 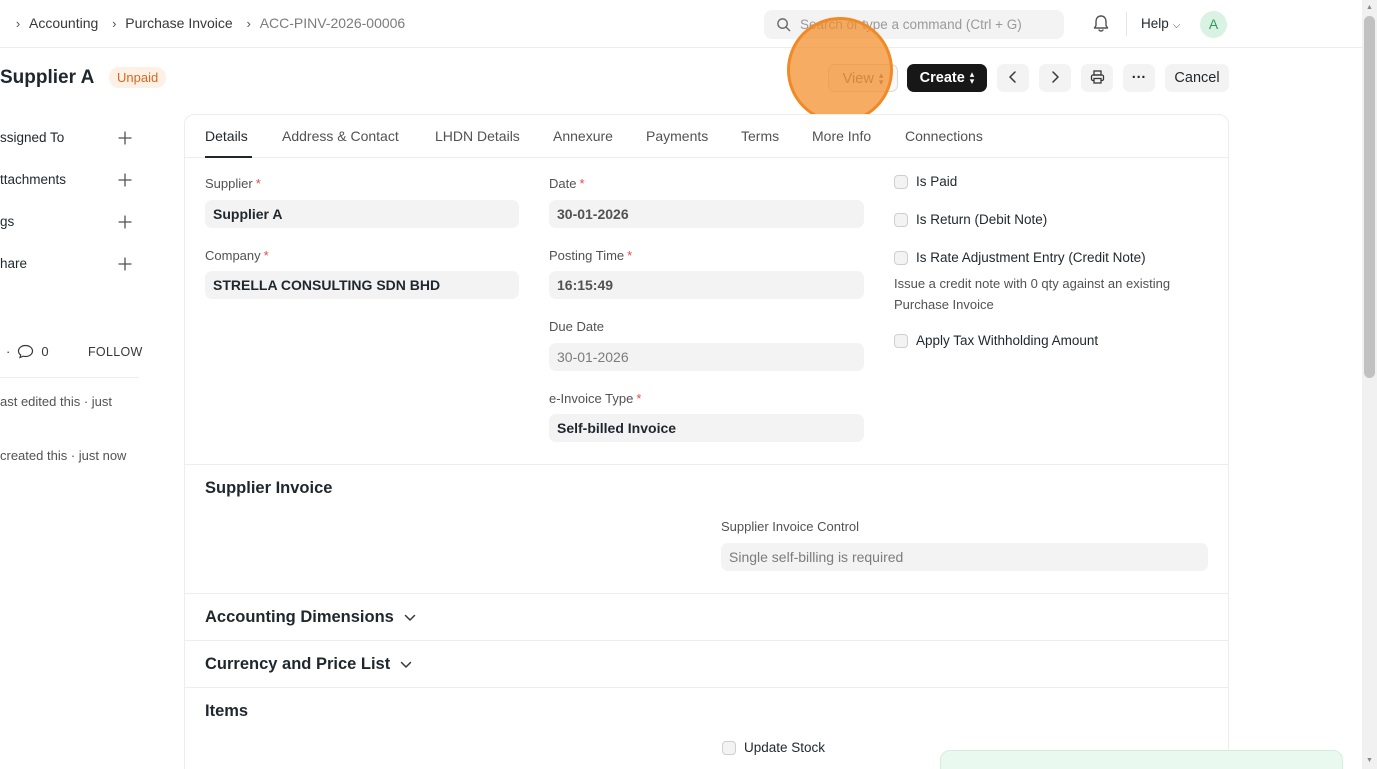 I want to click on section-currency-price-list-label: Currency and Price List, so click(x=298, y=664).